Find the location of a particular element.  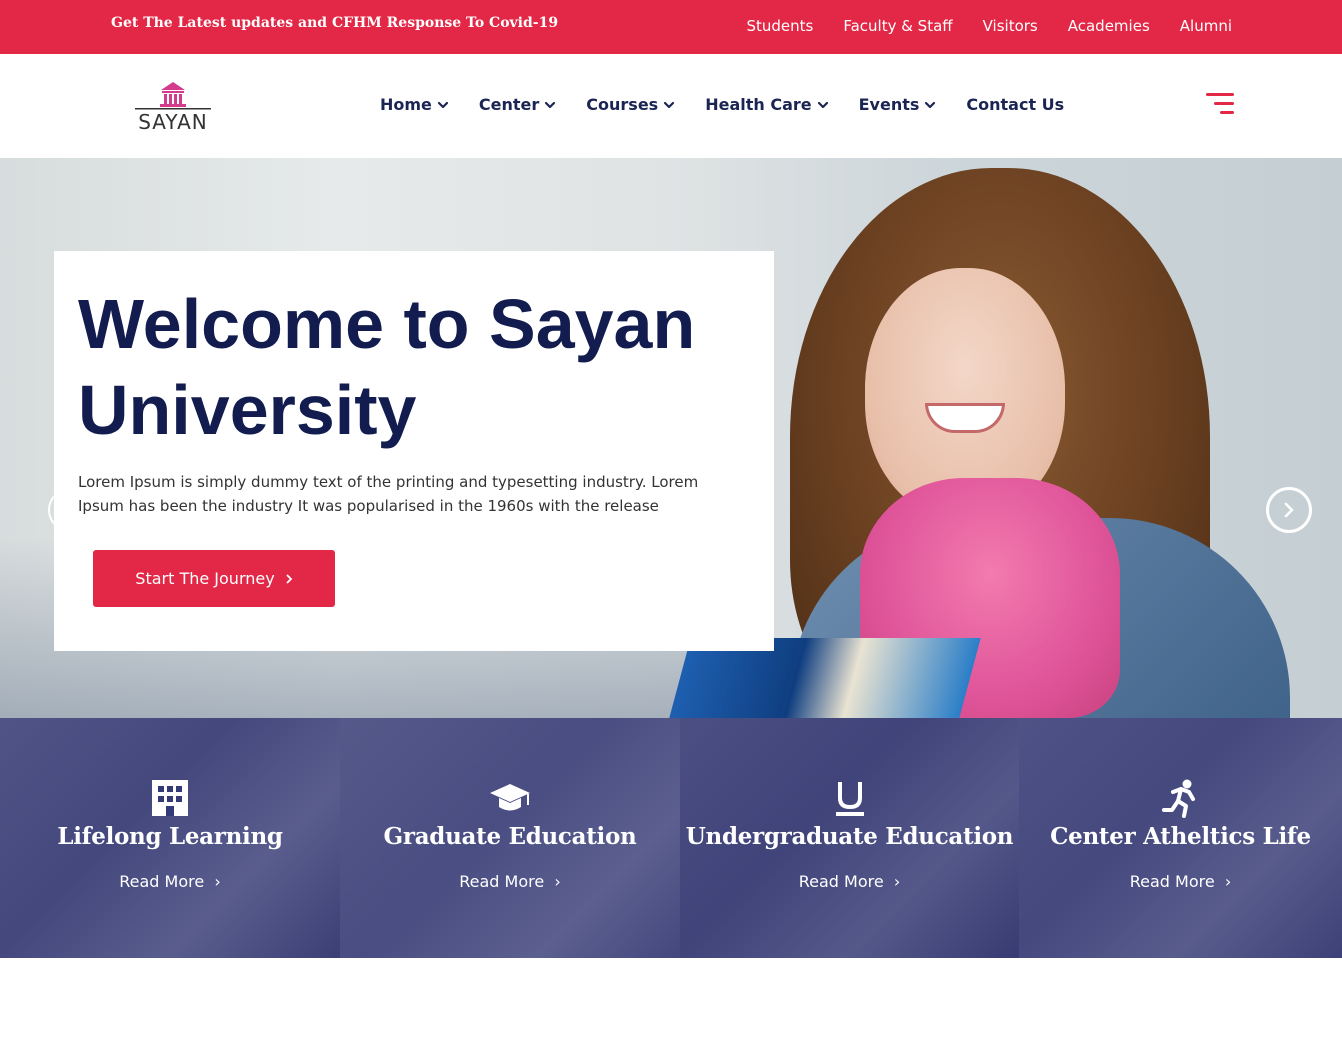

feature-title: Undergraduate Education is located at coordinates (849, 836).